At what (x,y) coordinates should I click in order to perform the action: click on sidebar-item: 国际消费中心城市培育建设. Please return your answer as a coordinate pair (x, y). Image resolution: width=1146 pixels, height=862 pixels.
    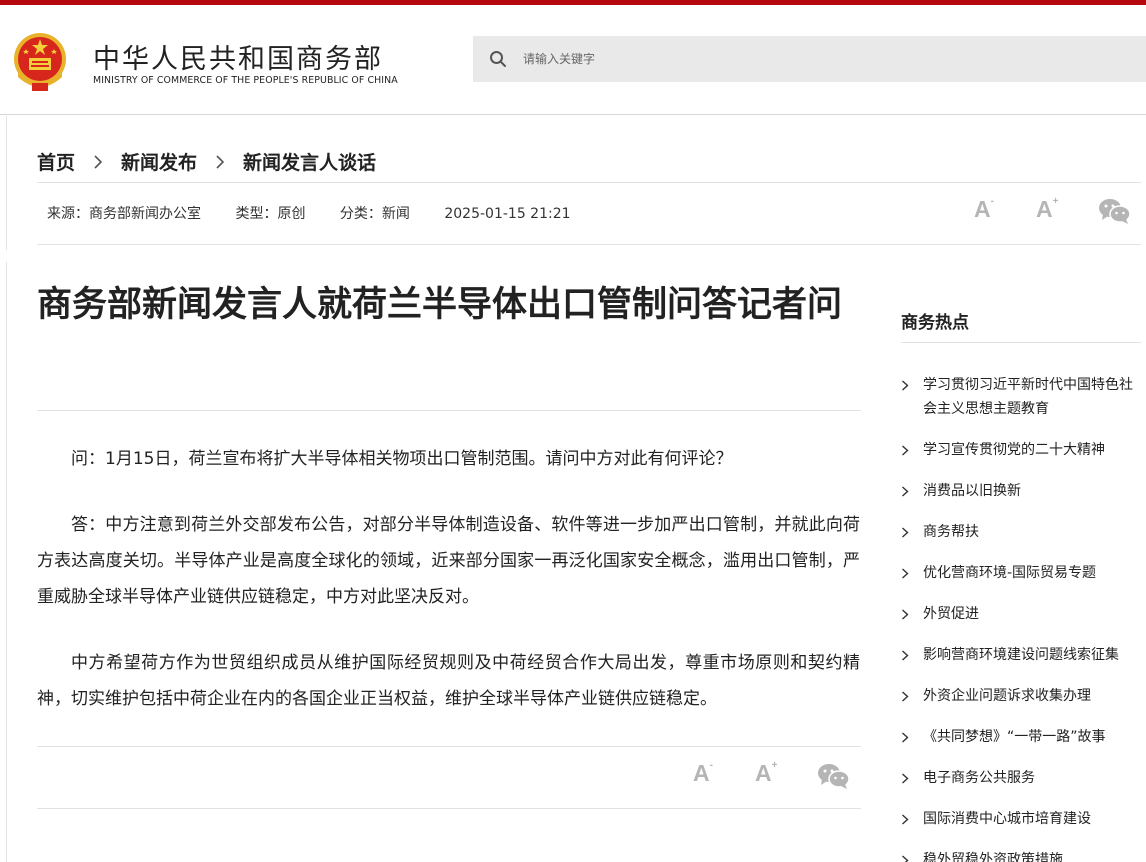
    Looking at the image, I should click on (1021, 819).